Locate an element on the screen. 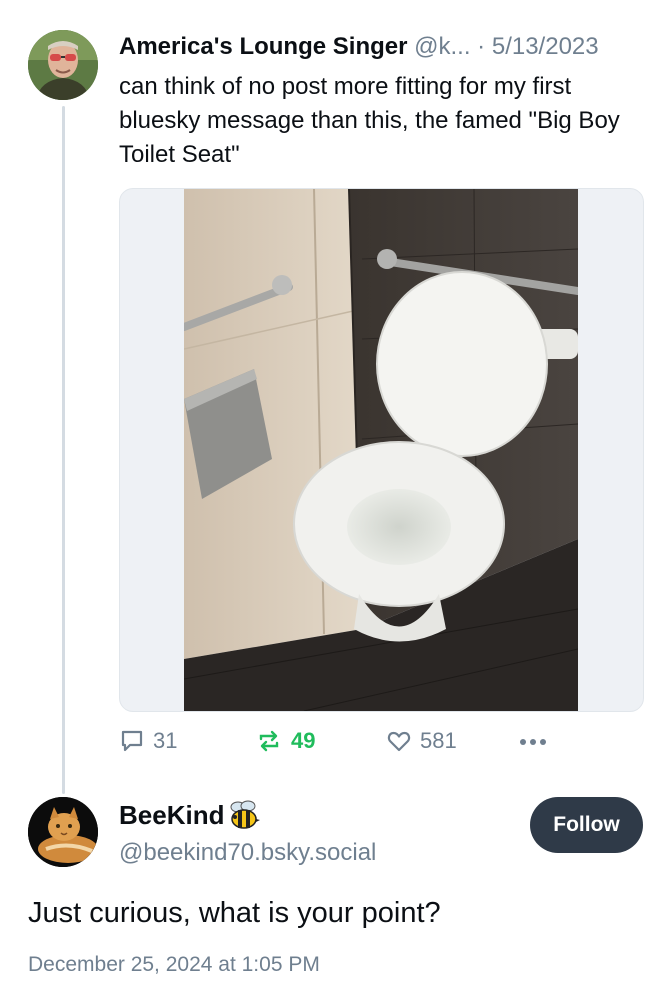  heart-icon is located at coordinates (399, 741).